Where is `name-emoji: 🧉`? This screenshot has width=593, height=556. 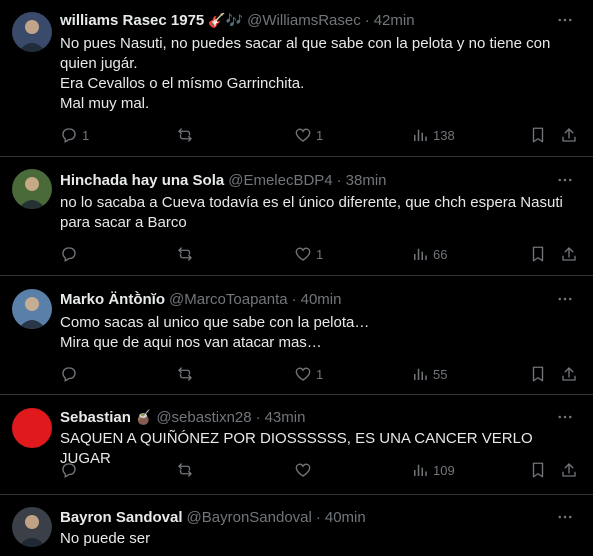 name-emoji: 🧉 is located at coordinates (143, 416).